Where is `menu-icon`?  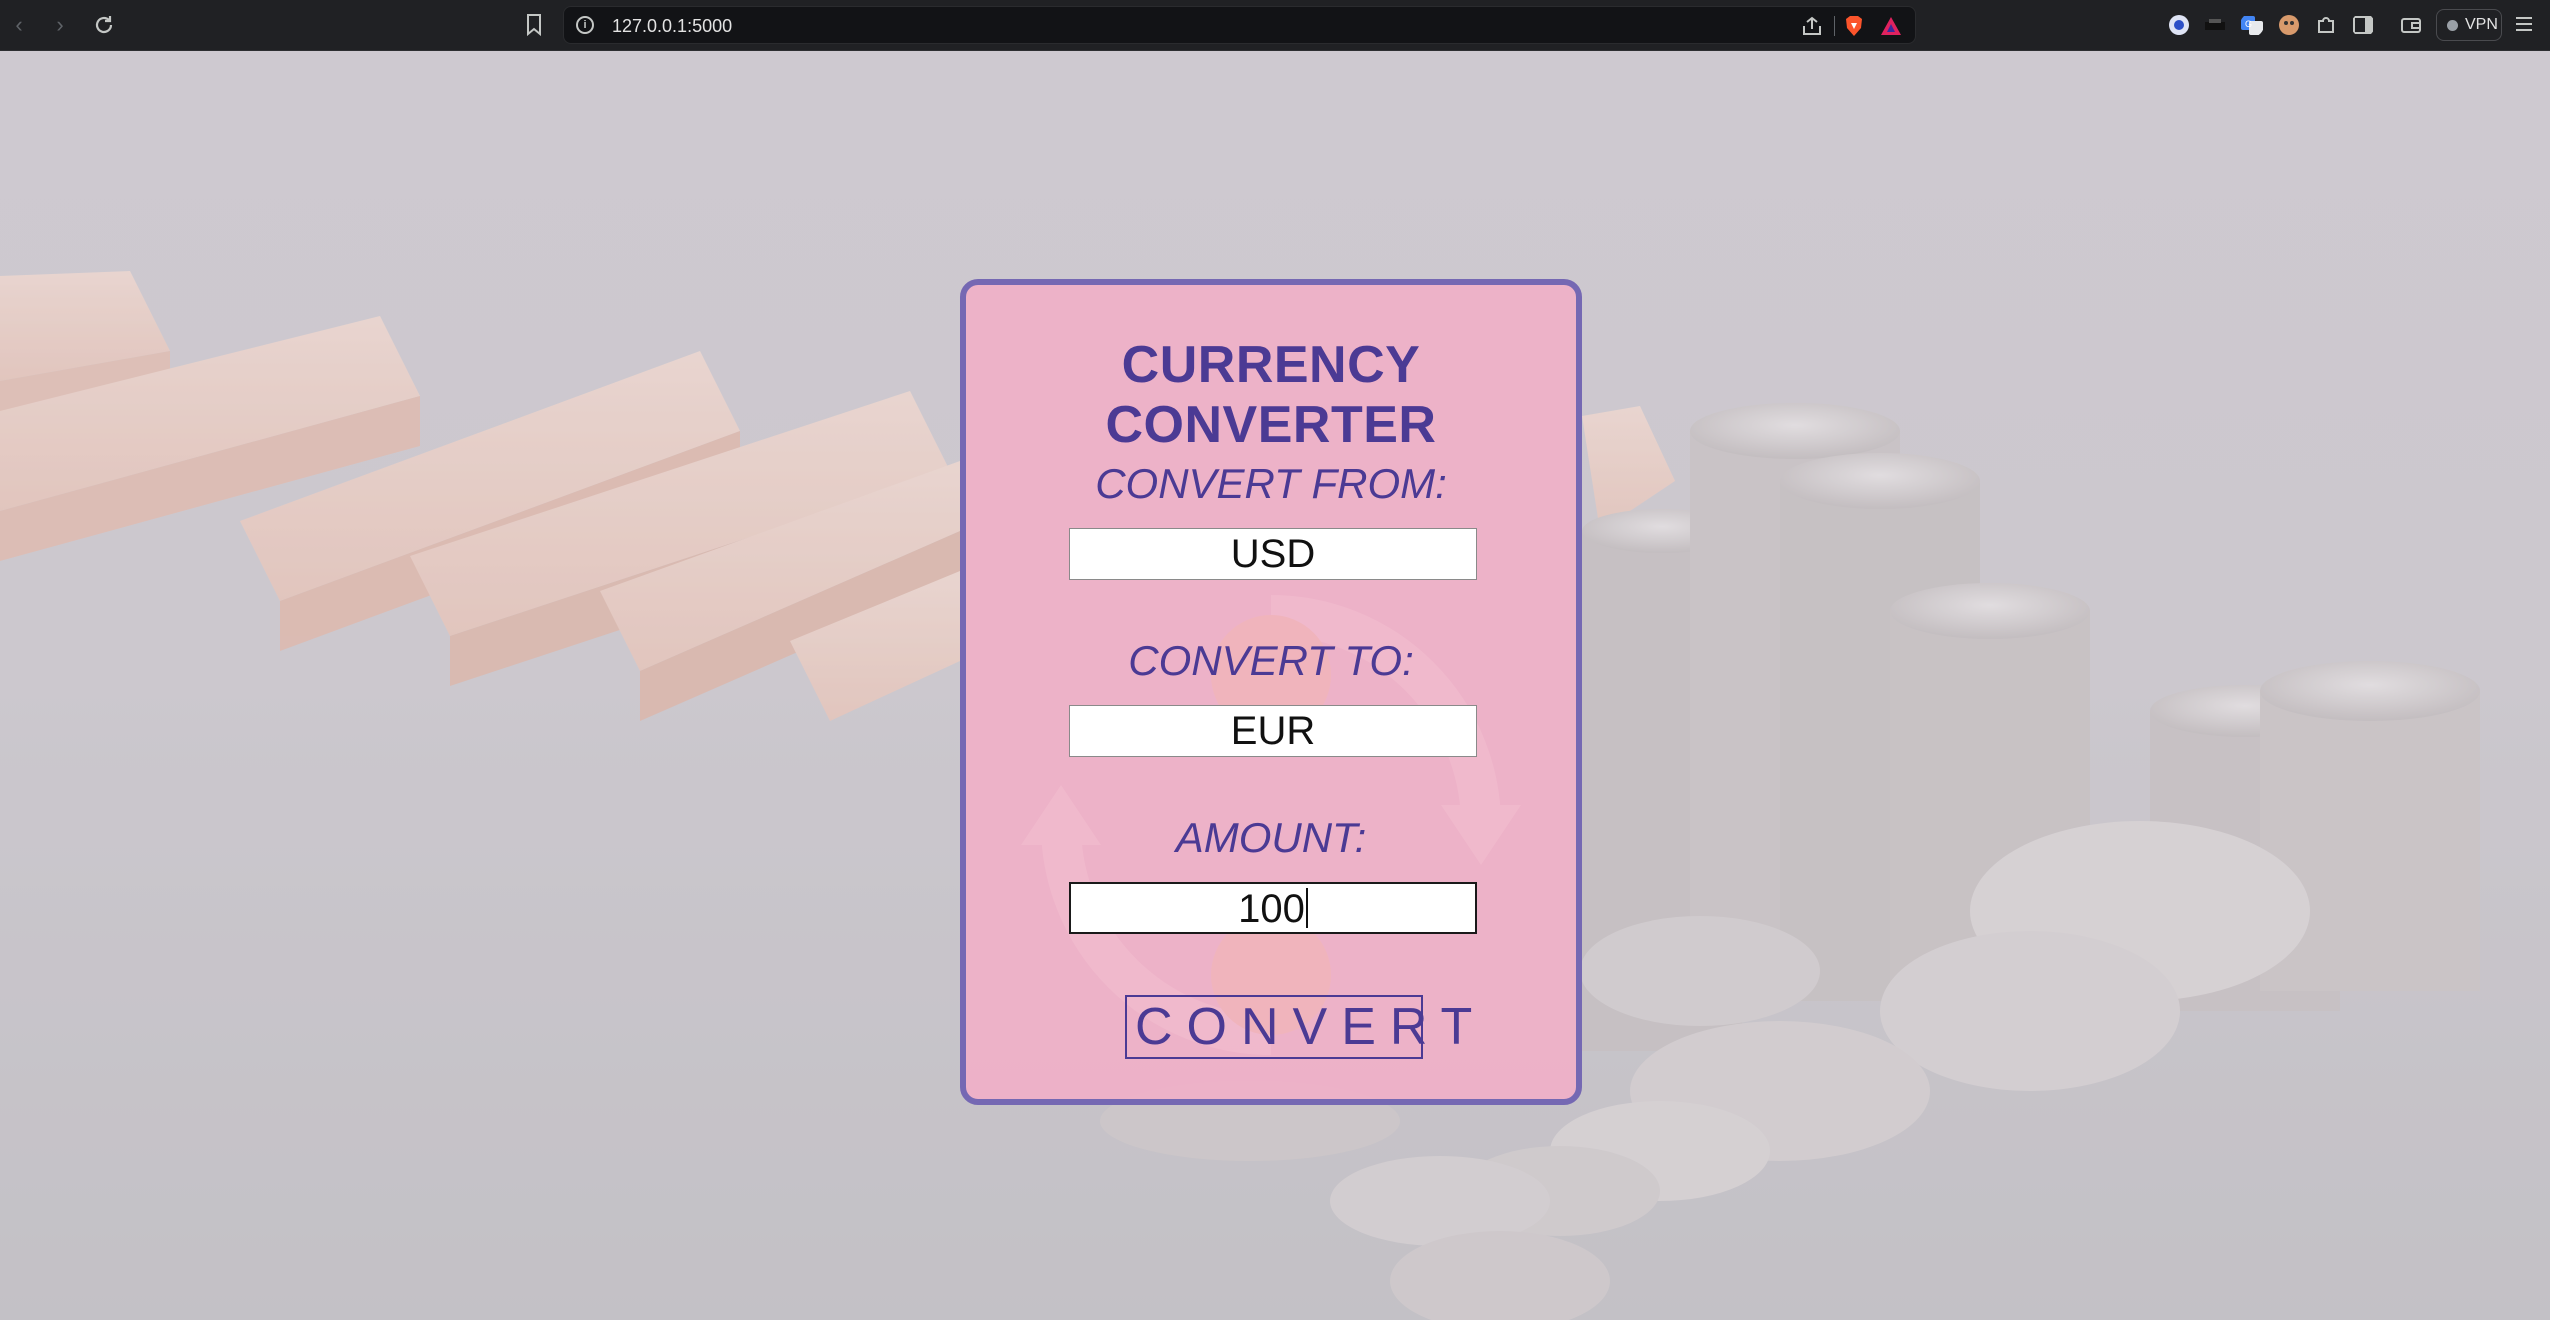 menu-icon is located at coordinates (2524, 24).